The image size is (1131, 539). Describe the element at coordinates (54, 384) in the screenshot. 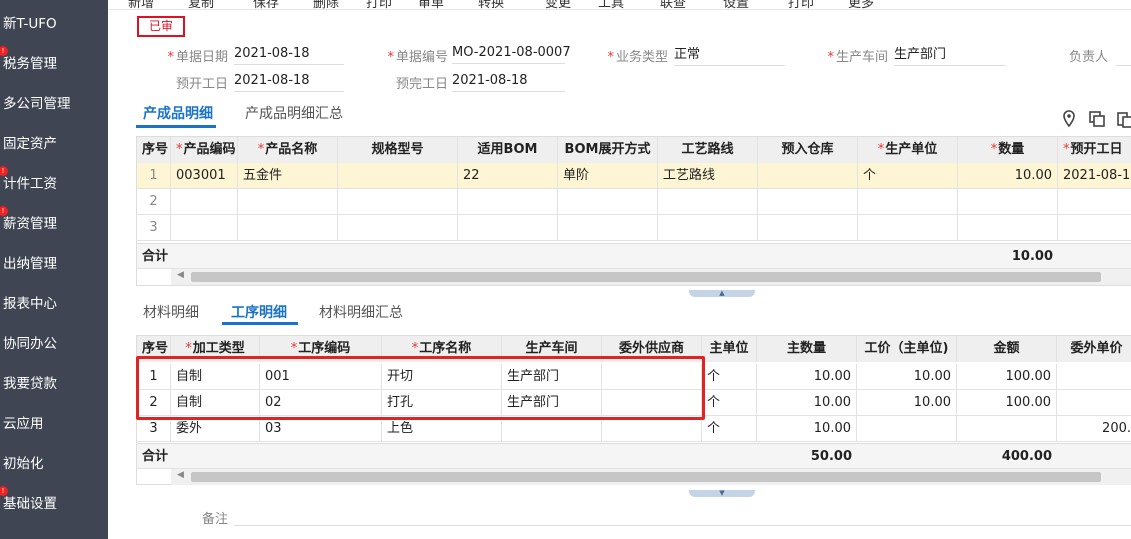

I see `sidebar-item-loans: 我要贷款` at that location.